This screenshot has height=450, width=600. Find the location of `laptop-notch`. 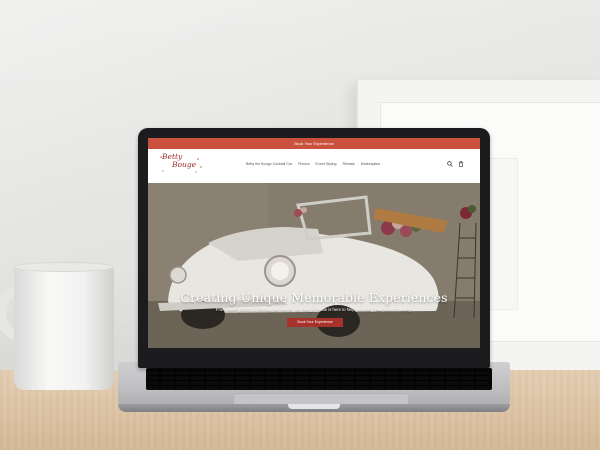

laptop-notch is located at coordinates (314, 406).